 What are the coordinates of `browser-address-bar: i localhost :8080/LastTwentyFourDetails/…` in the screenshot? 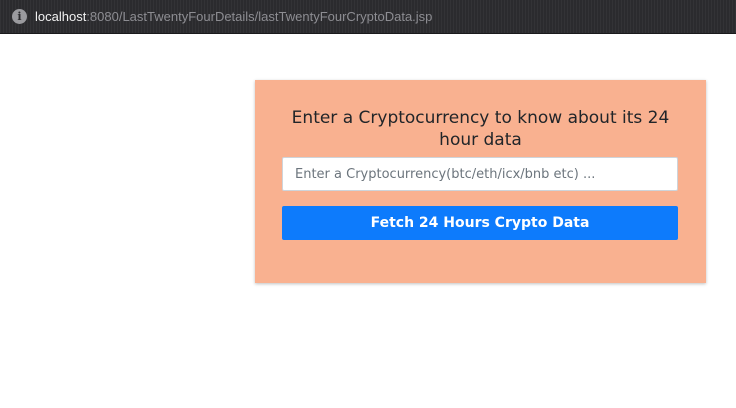 It's located at (368, 17).